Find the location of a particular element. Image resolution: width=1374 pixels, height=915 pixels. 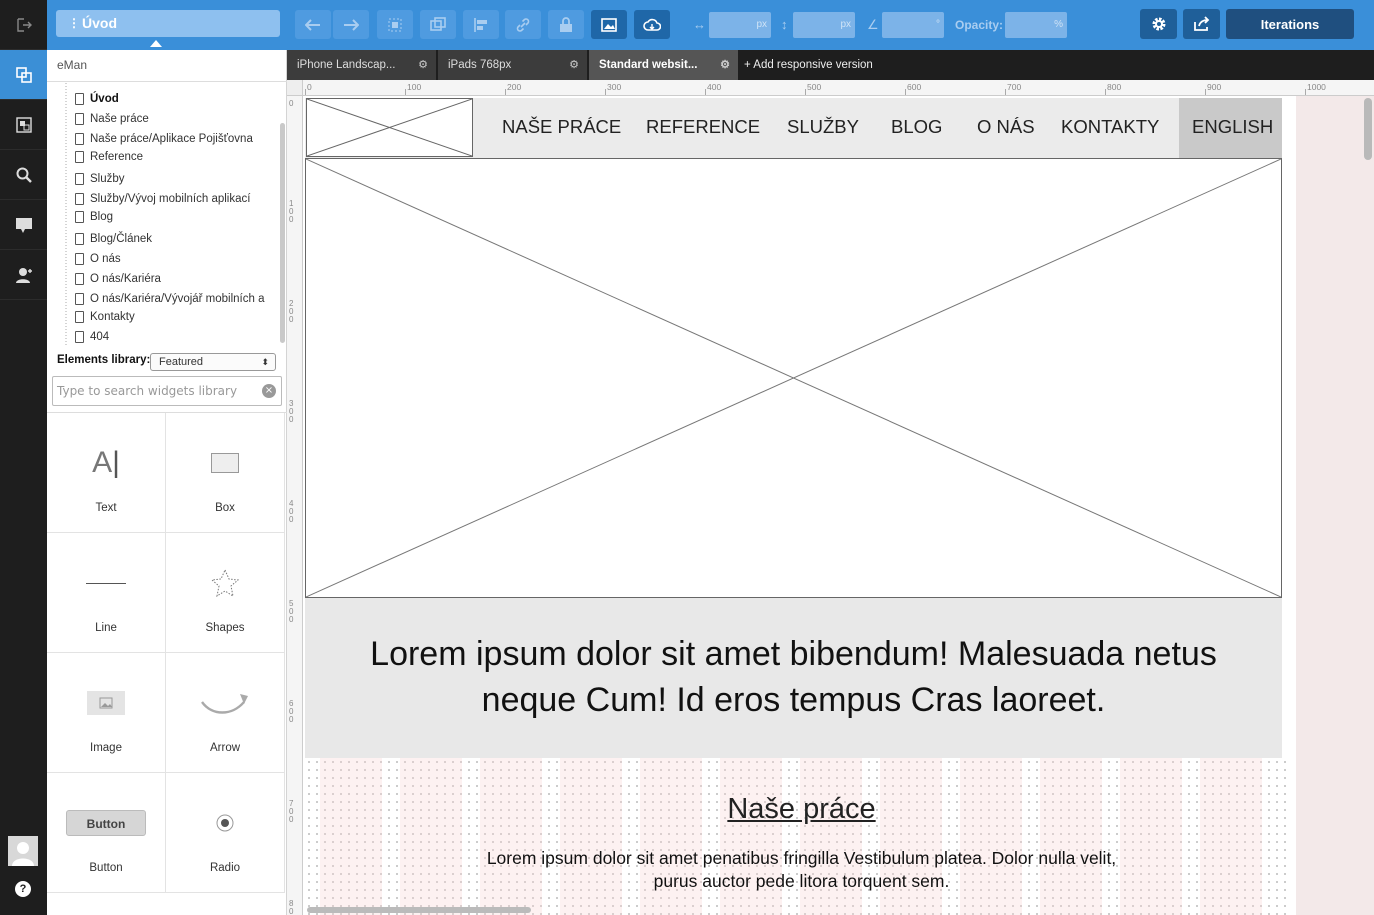

tree-scrollbar is located at coordinates (282, 233).